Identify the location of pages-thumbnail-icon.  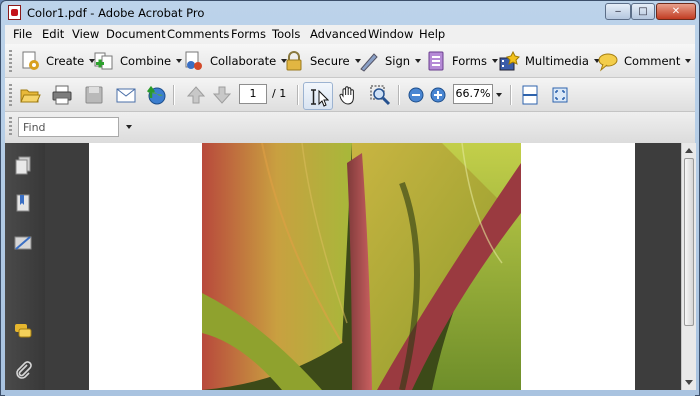
(23, 165).